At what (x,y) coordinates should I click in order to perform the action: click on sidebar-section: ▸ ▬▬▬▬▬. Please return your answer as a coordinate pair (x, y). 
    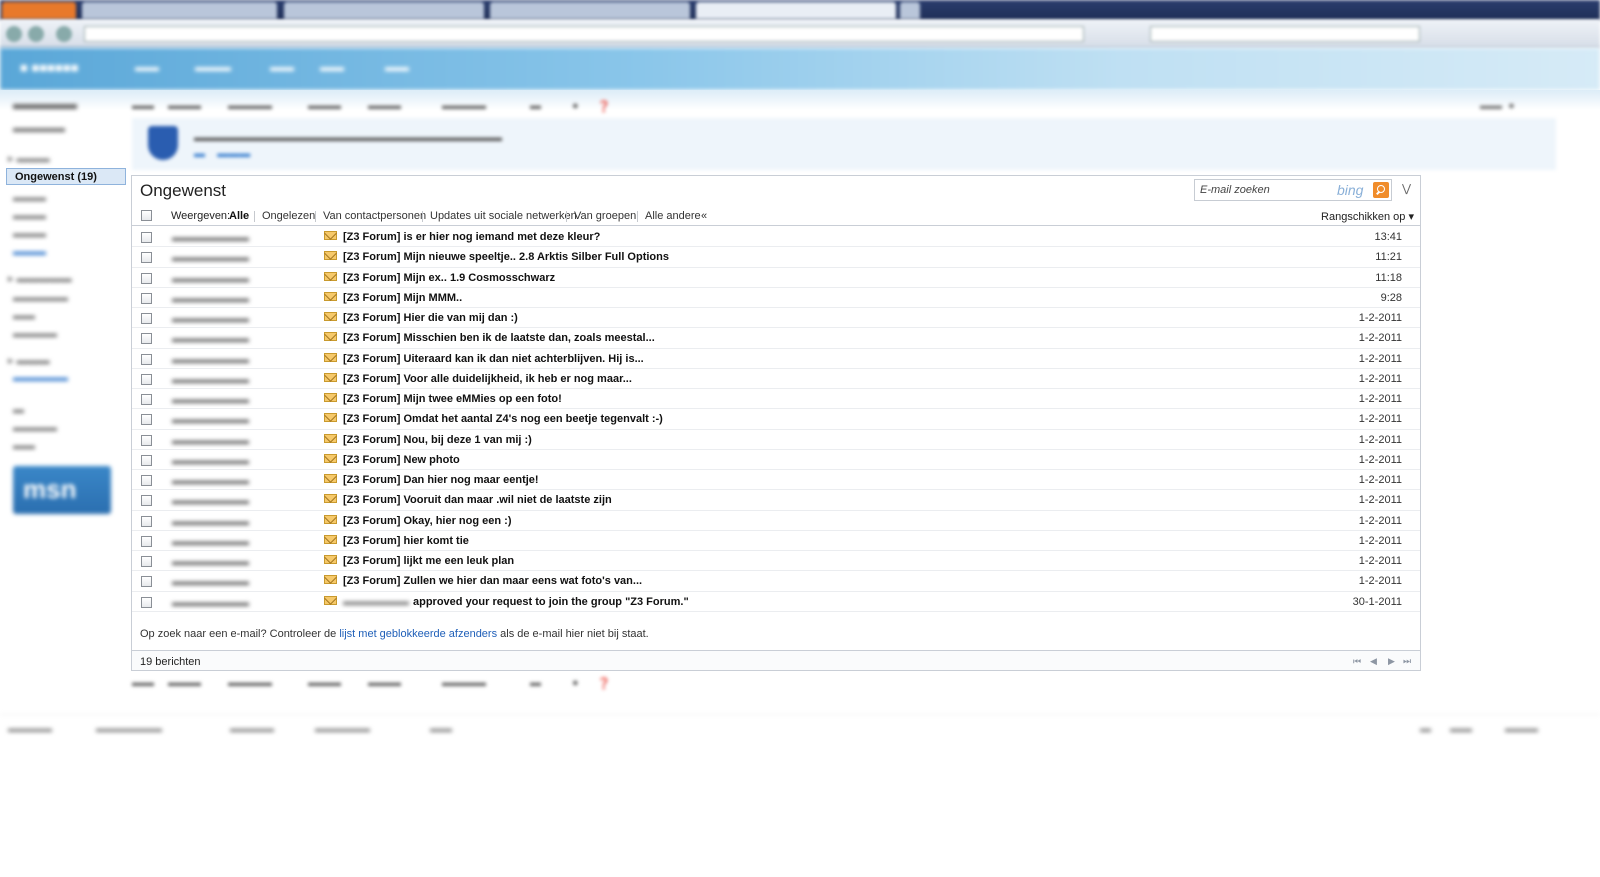
    Looking at the image, I should click on (40, 278).